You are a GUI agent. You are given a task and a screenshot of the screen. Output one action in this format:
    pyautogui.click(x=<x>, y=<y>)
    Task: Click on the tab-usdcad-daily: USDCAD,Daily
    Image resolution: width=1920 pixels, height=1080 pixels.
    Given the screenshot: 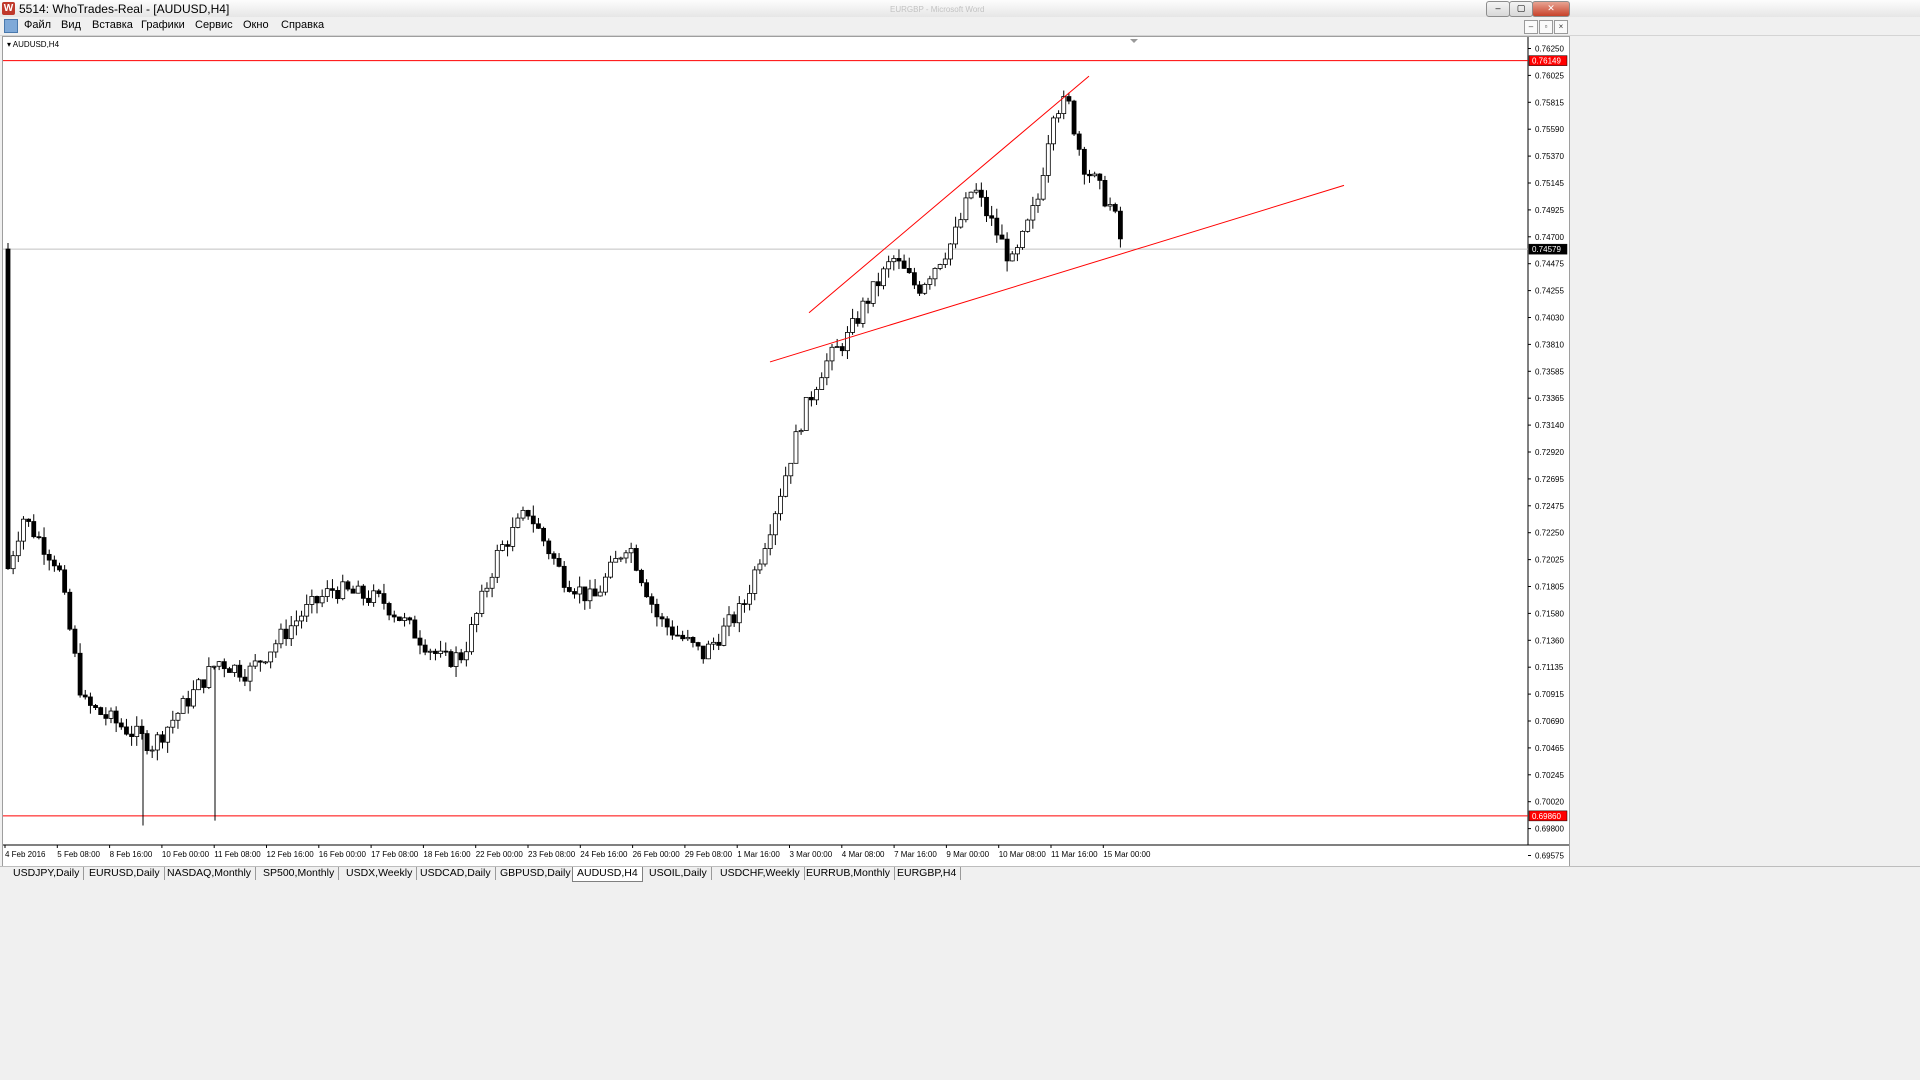 What is the action you would take?
    pyautogui.click(x=456, y=873)
    